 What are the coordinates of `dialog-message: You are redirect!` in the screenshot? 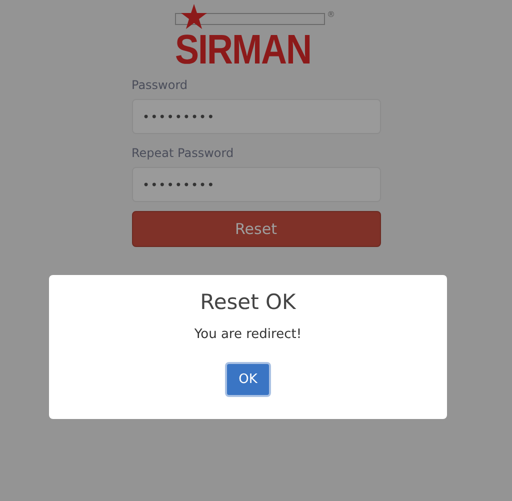 It's located at (248, 334).